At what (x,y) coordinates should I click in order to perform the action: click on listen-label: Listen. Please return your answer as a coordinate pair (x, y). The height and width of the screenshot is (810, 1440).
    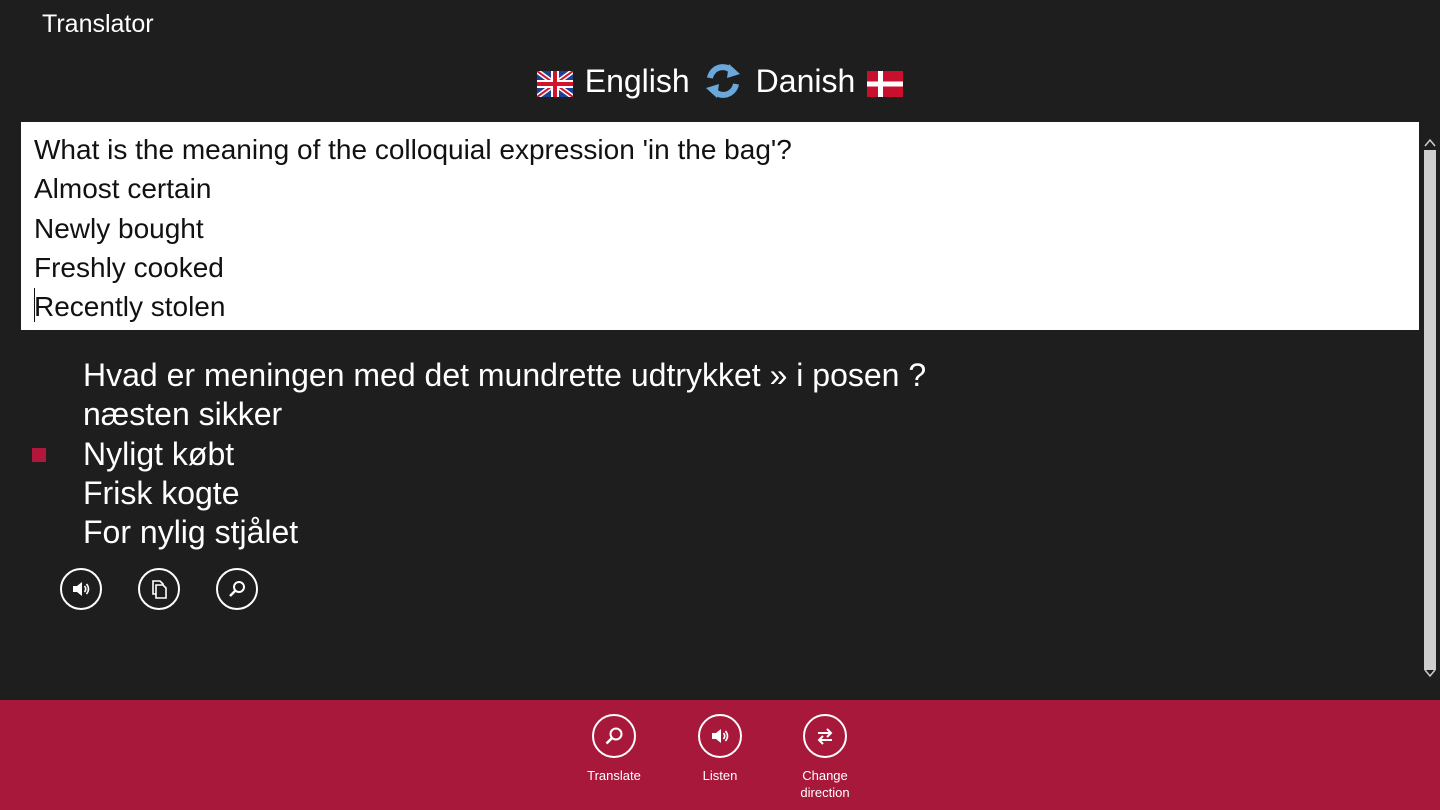
    Looking at the image, I should click on (720, 775).